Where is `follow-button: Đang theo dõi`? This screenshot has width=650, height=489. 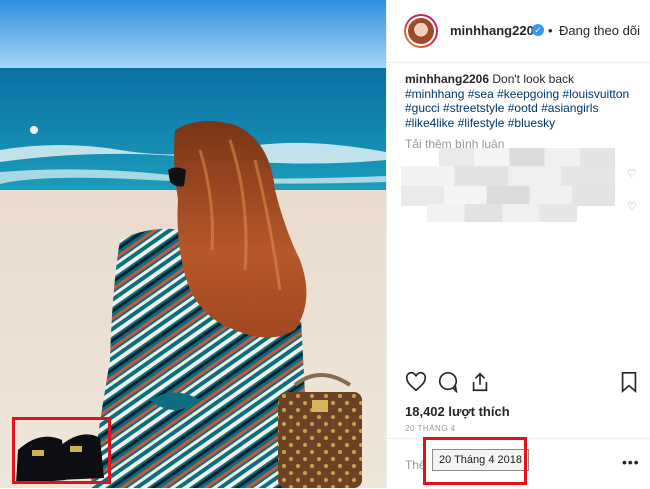 follow-button: Đang theo dõi is located at coordinates (599, 30).